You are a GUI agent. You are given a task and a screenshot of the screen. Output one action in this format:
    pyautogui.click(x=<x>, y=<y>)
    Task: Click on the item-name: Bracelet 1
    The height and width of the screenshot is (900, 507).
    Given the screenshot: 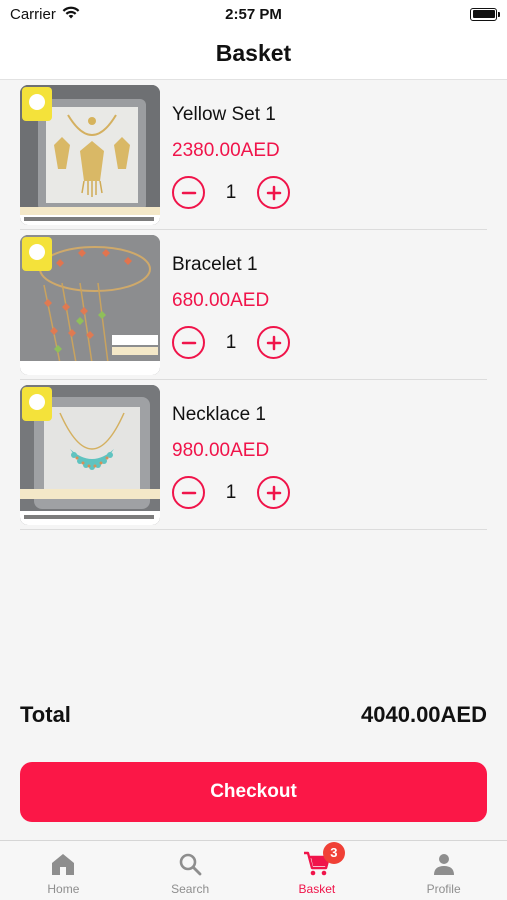 What is the action you would take?
    pyautogui.click(x=215, y=264)
    